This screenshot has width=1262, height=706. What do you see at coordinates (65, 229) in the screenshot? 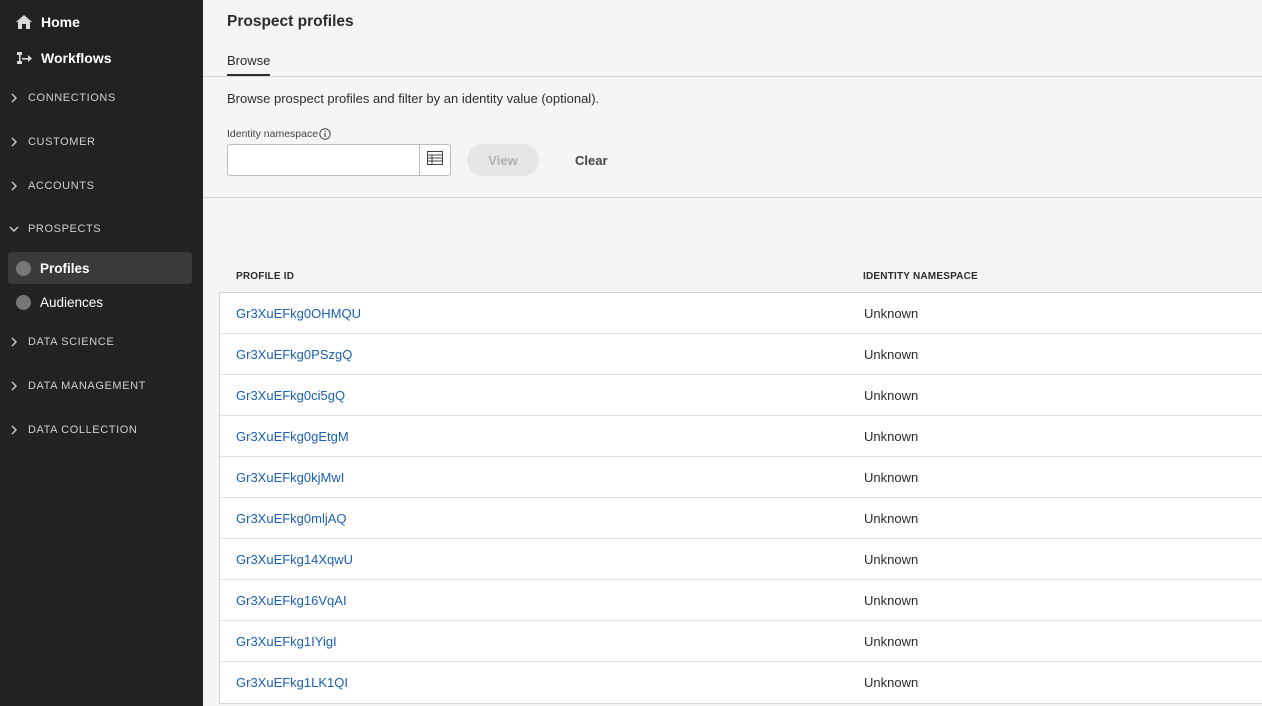
I see `section-label: PROSPECTS` at bounding box center [65, 229].